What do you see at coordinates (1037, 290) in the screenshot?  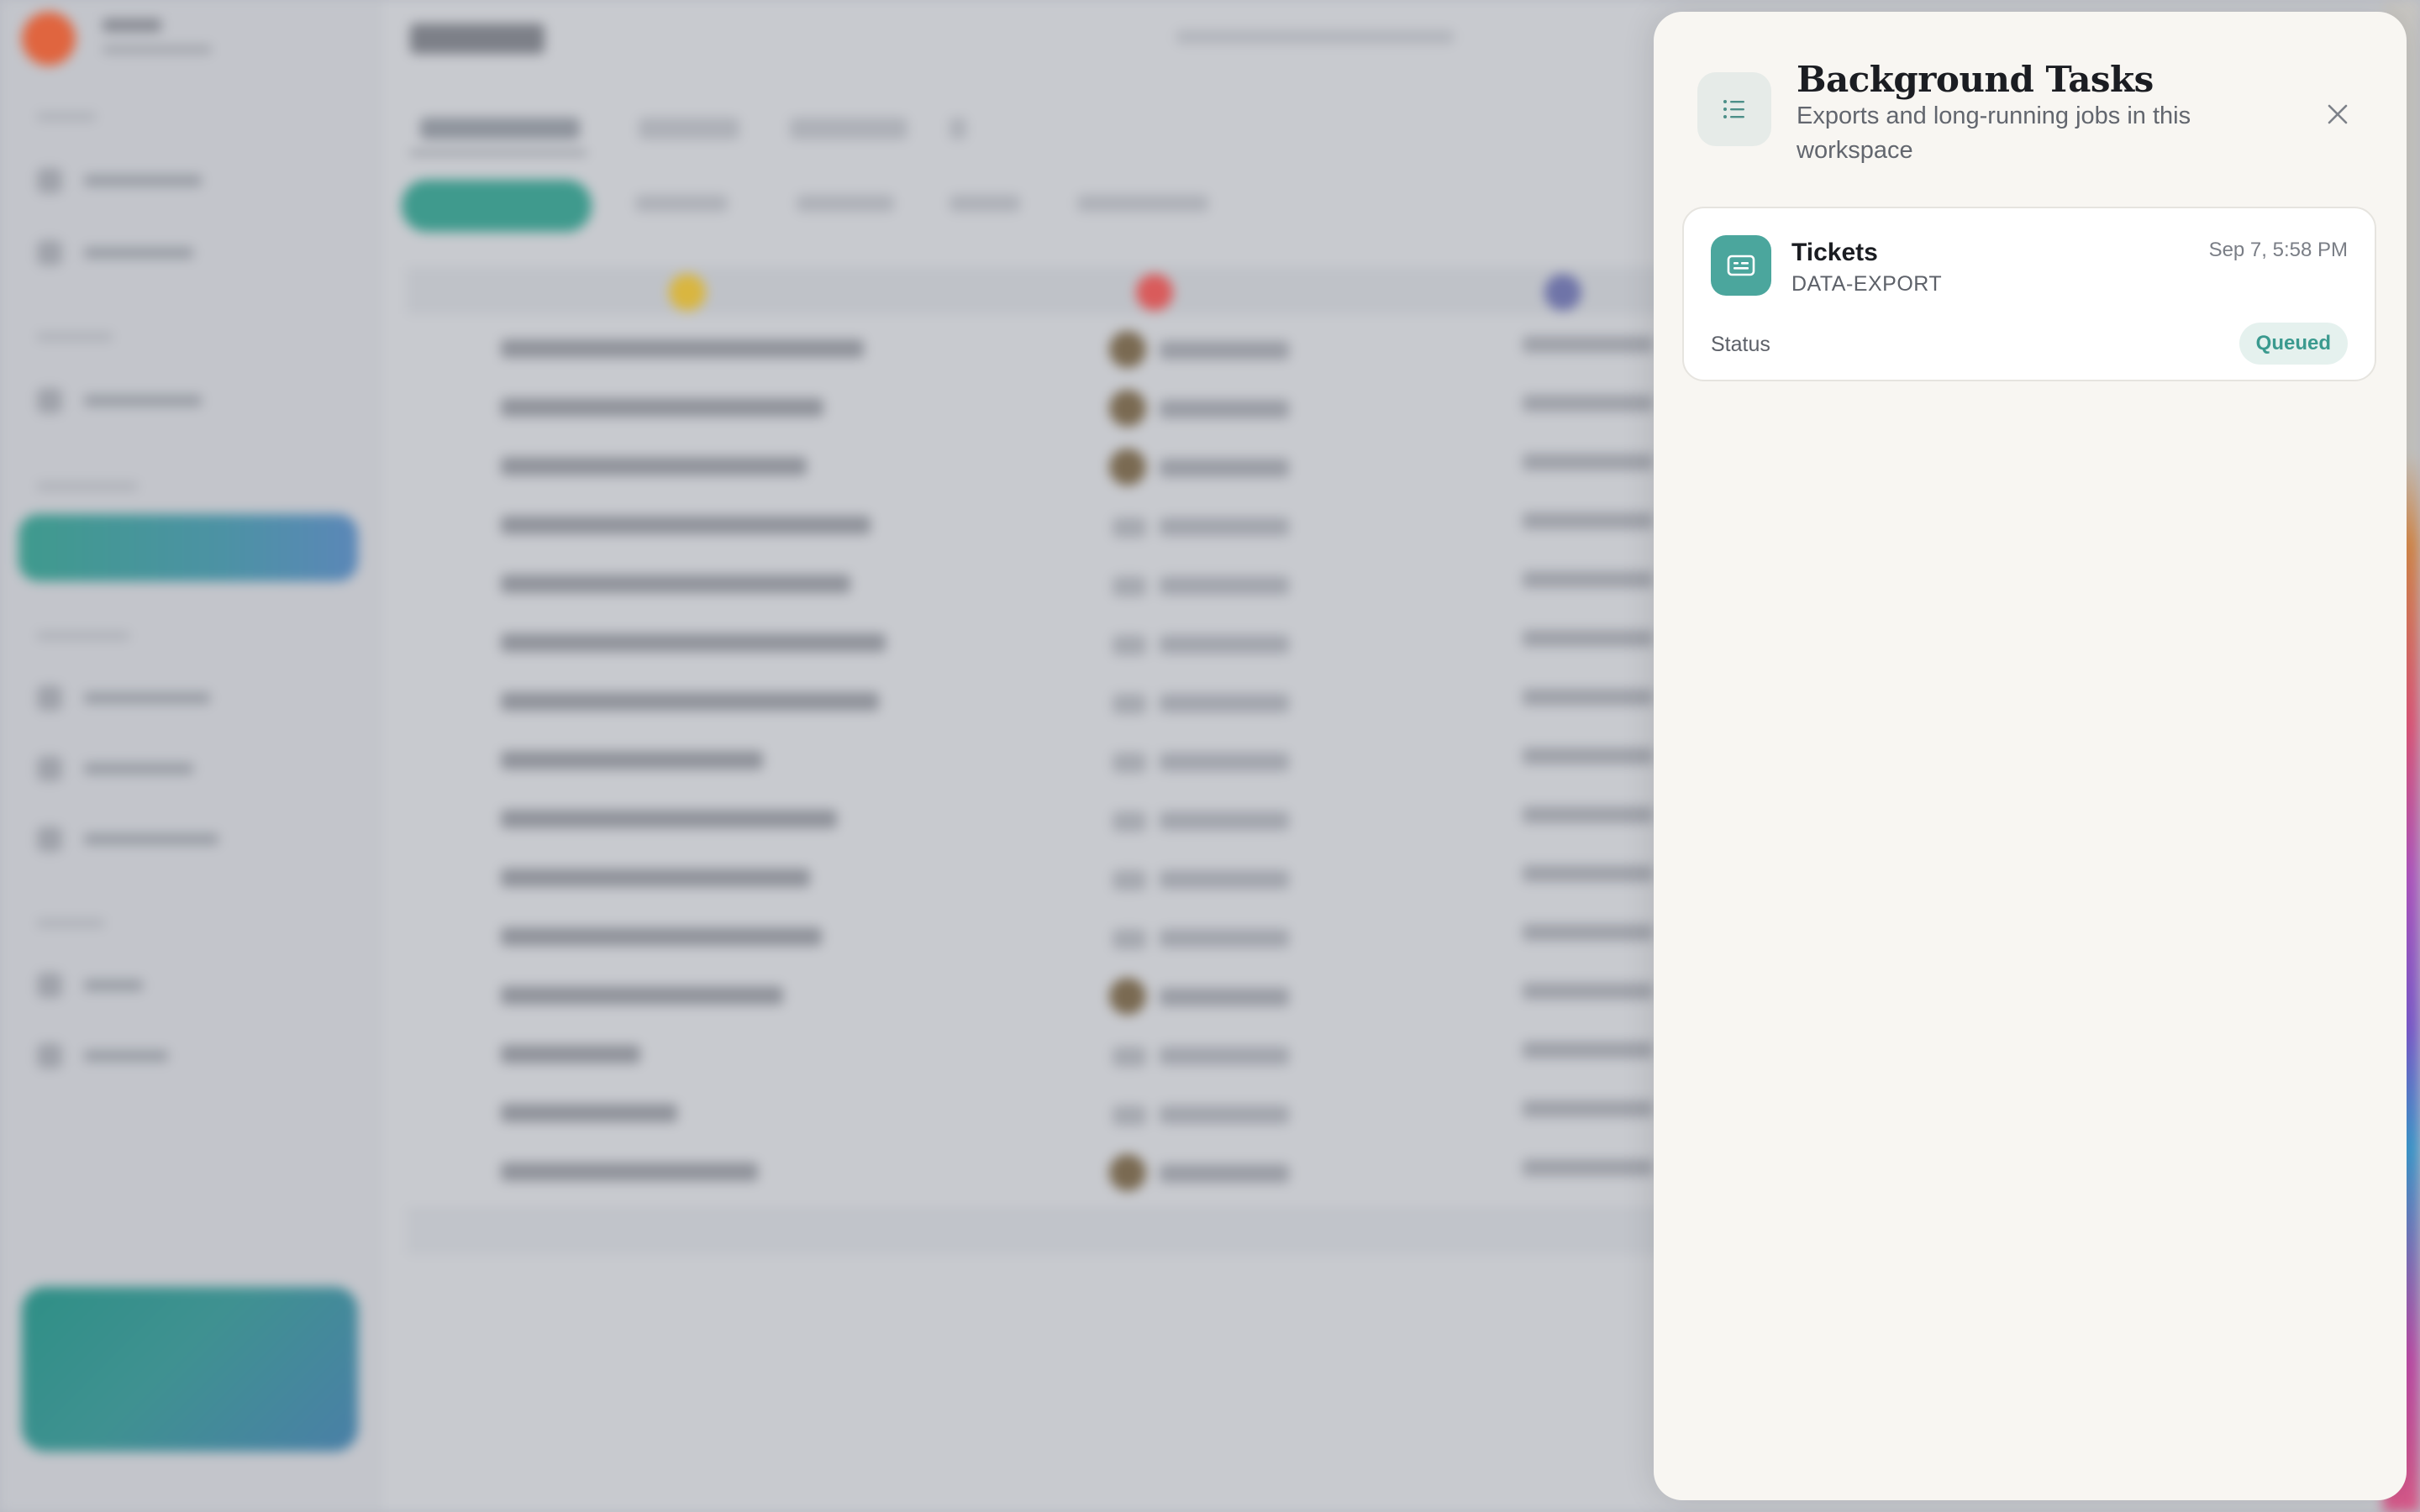 I see `table-header` at bounding box center [1037, 290].